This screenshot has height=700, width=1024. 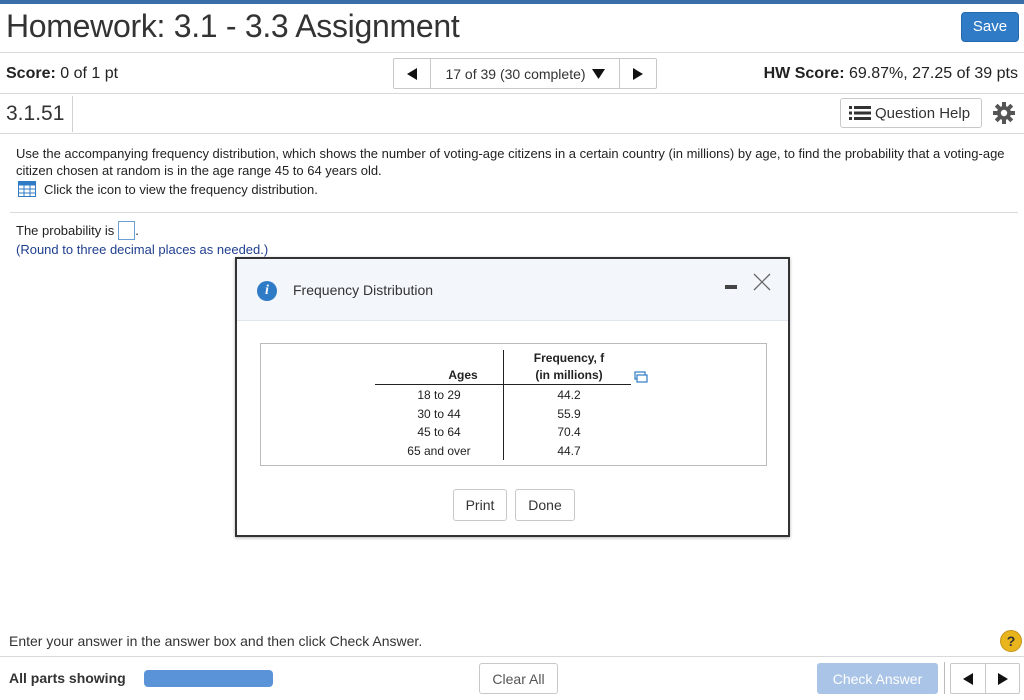 I want to click on hw-score-value: 69.87%, 27.25 of 39 pts, so click(x=931, y=73).